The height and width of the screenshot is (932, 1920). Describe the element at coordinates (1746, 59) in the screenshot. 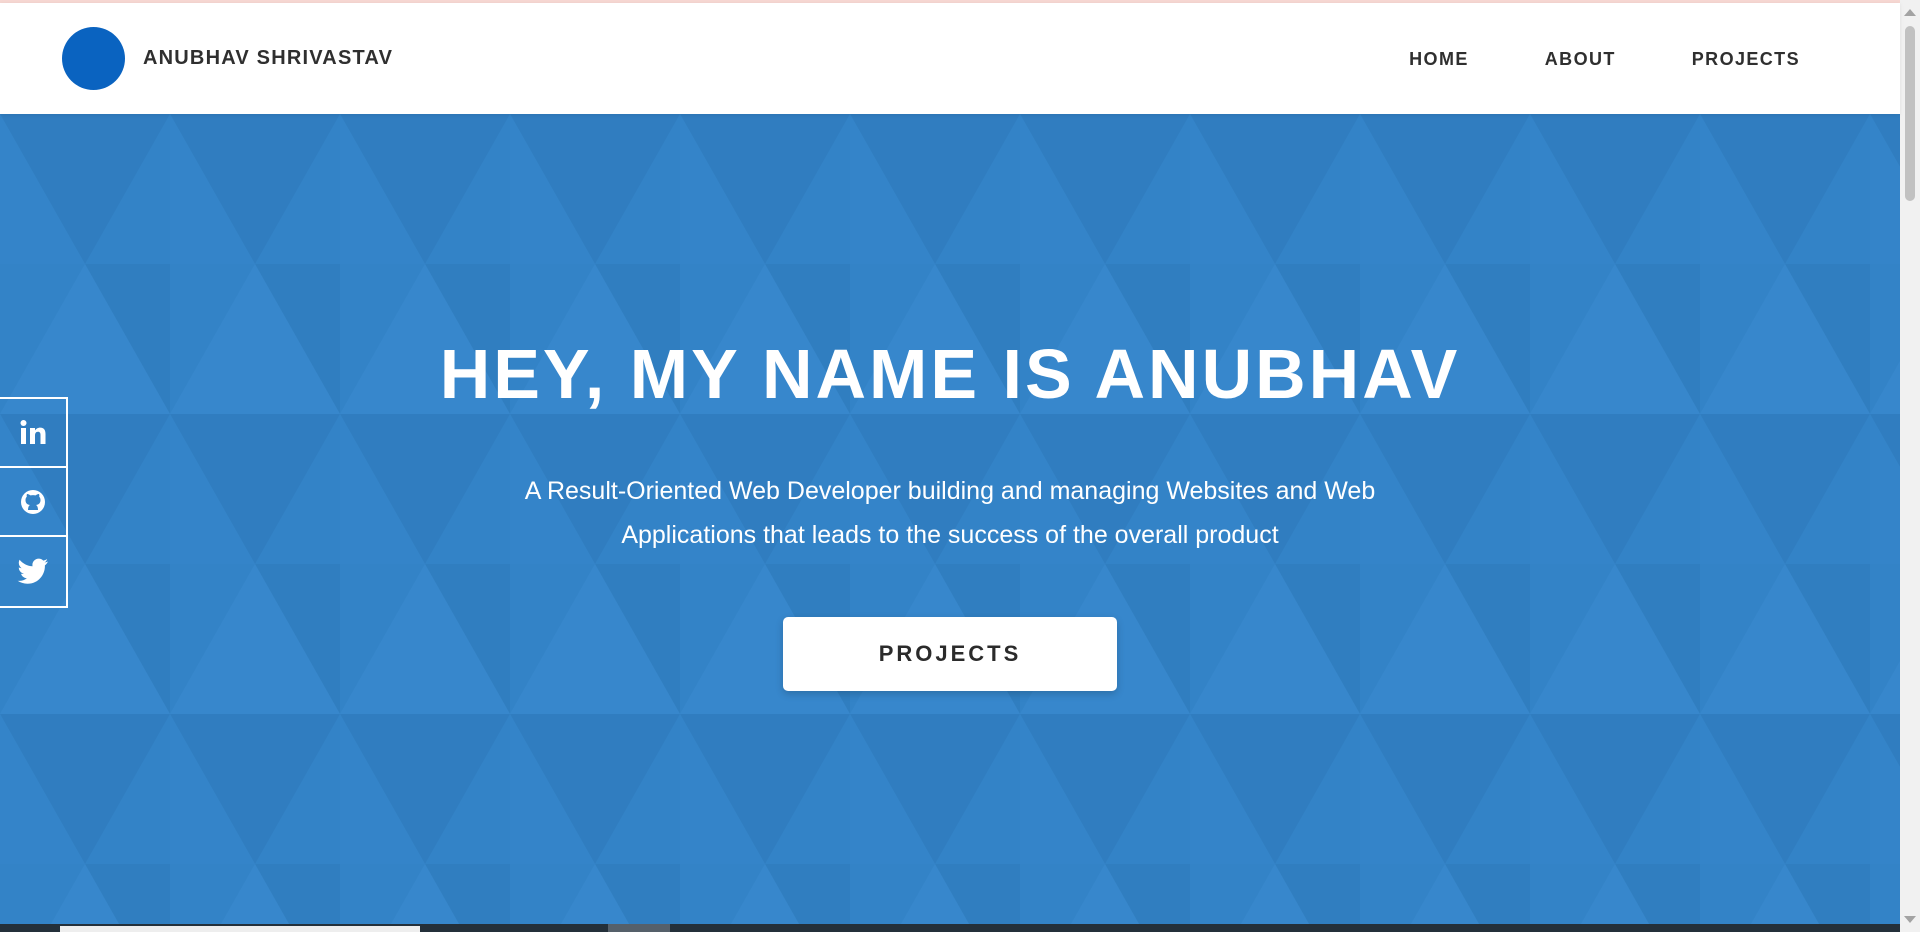

I see `nav-projects: PROJECTS` at that location.